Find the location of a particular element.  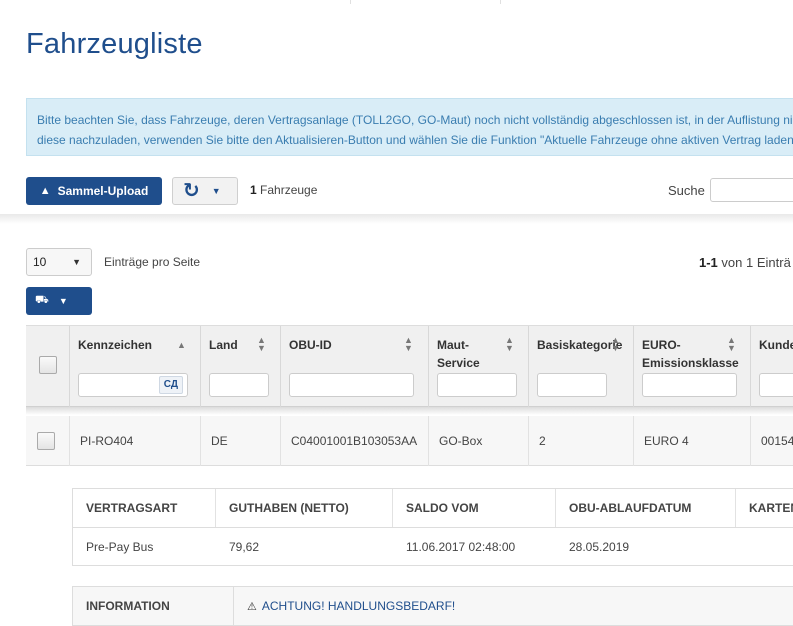

bulk-upload-button: ▲ Sammel-Upload is located at coordinates (94, 191).